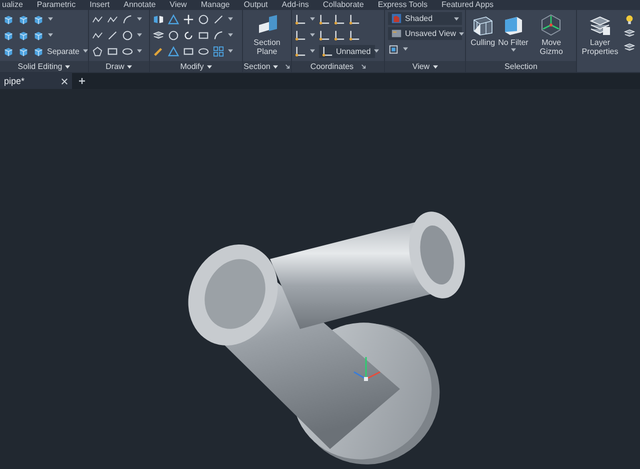 This screenshot has height=469, width=640. I want to click on ribbon-tab: Featured Apps, so click(467, 5).